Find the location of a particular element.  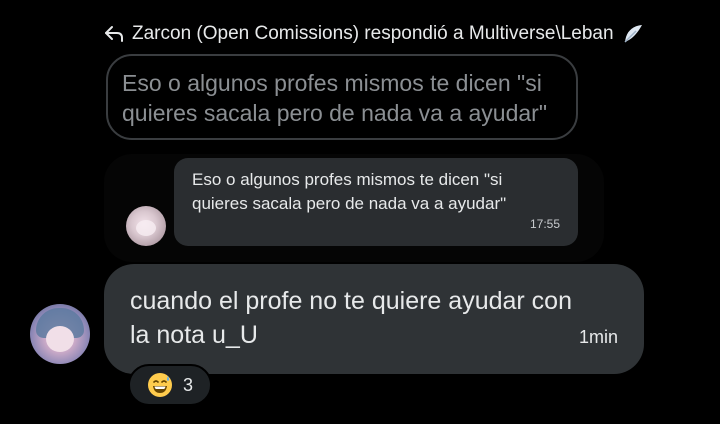

embedded-avatar is located at coordinates (146, 226).